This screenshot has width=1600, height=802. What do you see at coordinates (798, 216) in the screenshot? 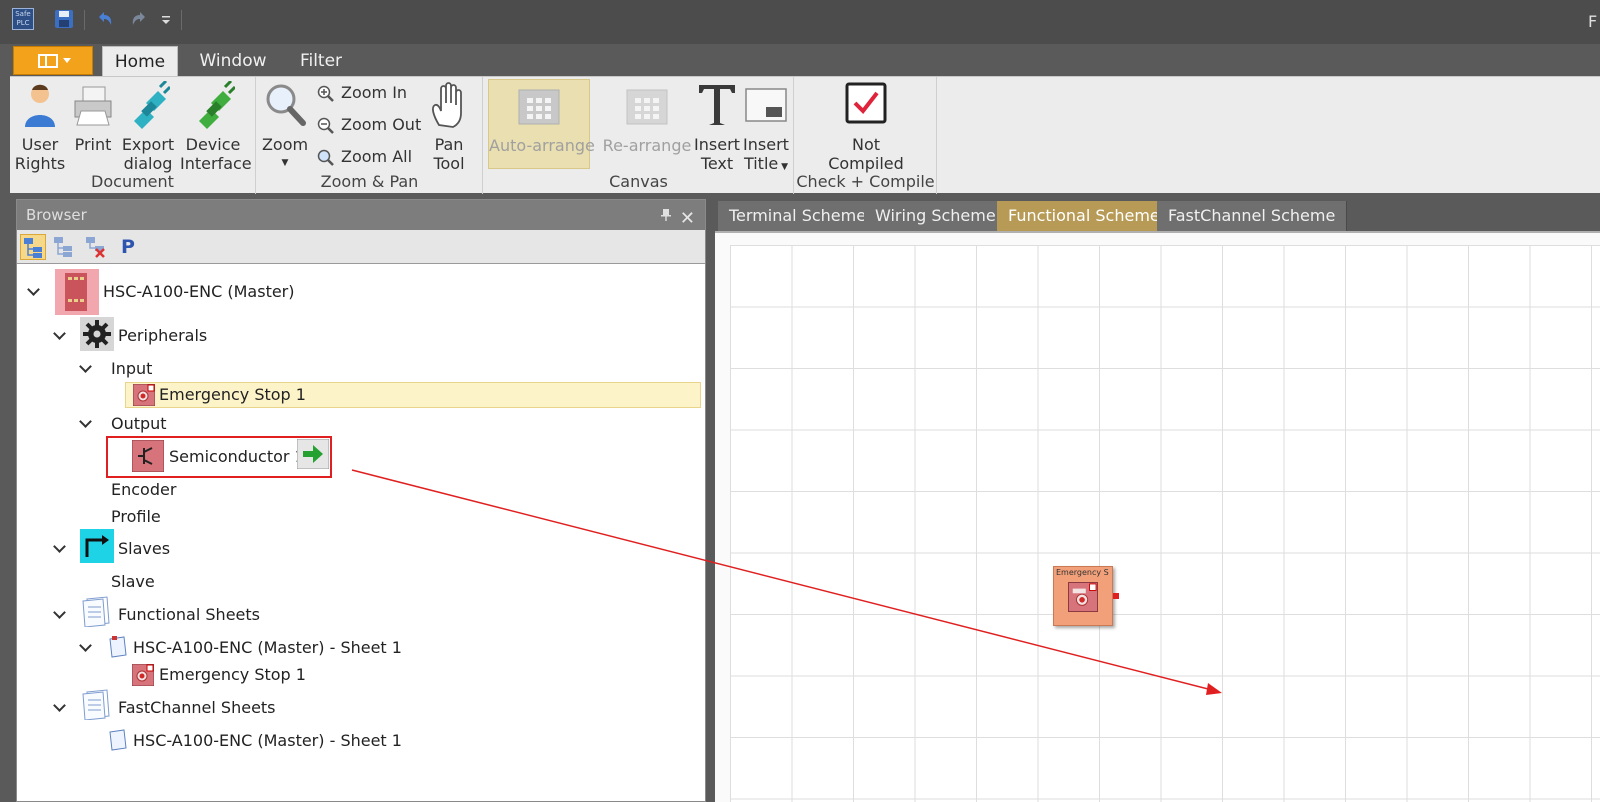
I see `tab-terminal-scheme: Terminal Scheme` at bounding box center [798, 216].